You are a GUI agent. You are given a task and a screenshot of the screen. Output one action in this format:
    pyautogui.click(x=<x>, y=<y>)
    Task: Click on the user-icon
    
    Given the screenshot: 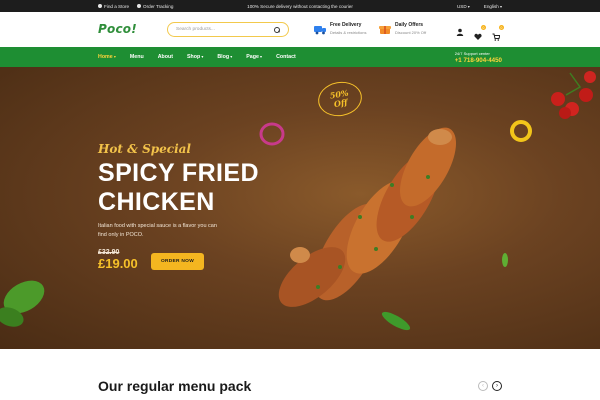 What is the action you would take?
    pyautogui.click(x=460, y=32)
    